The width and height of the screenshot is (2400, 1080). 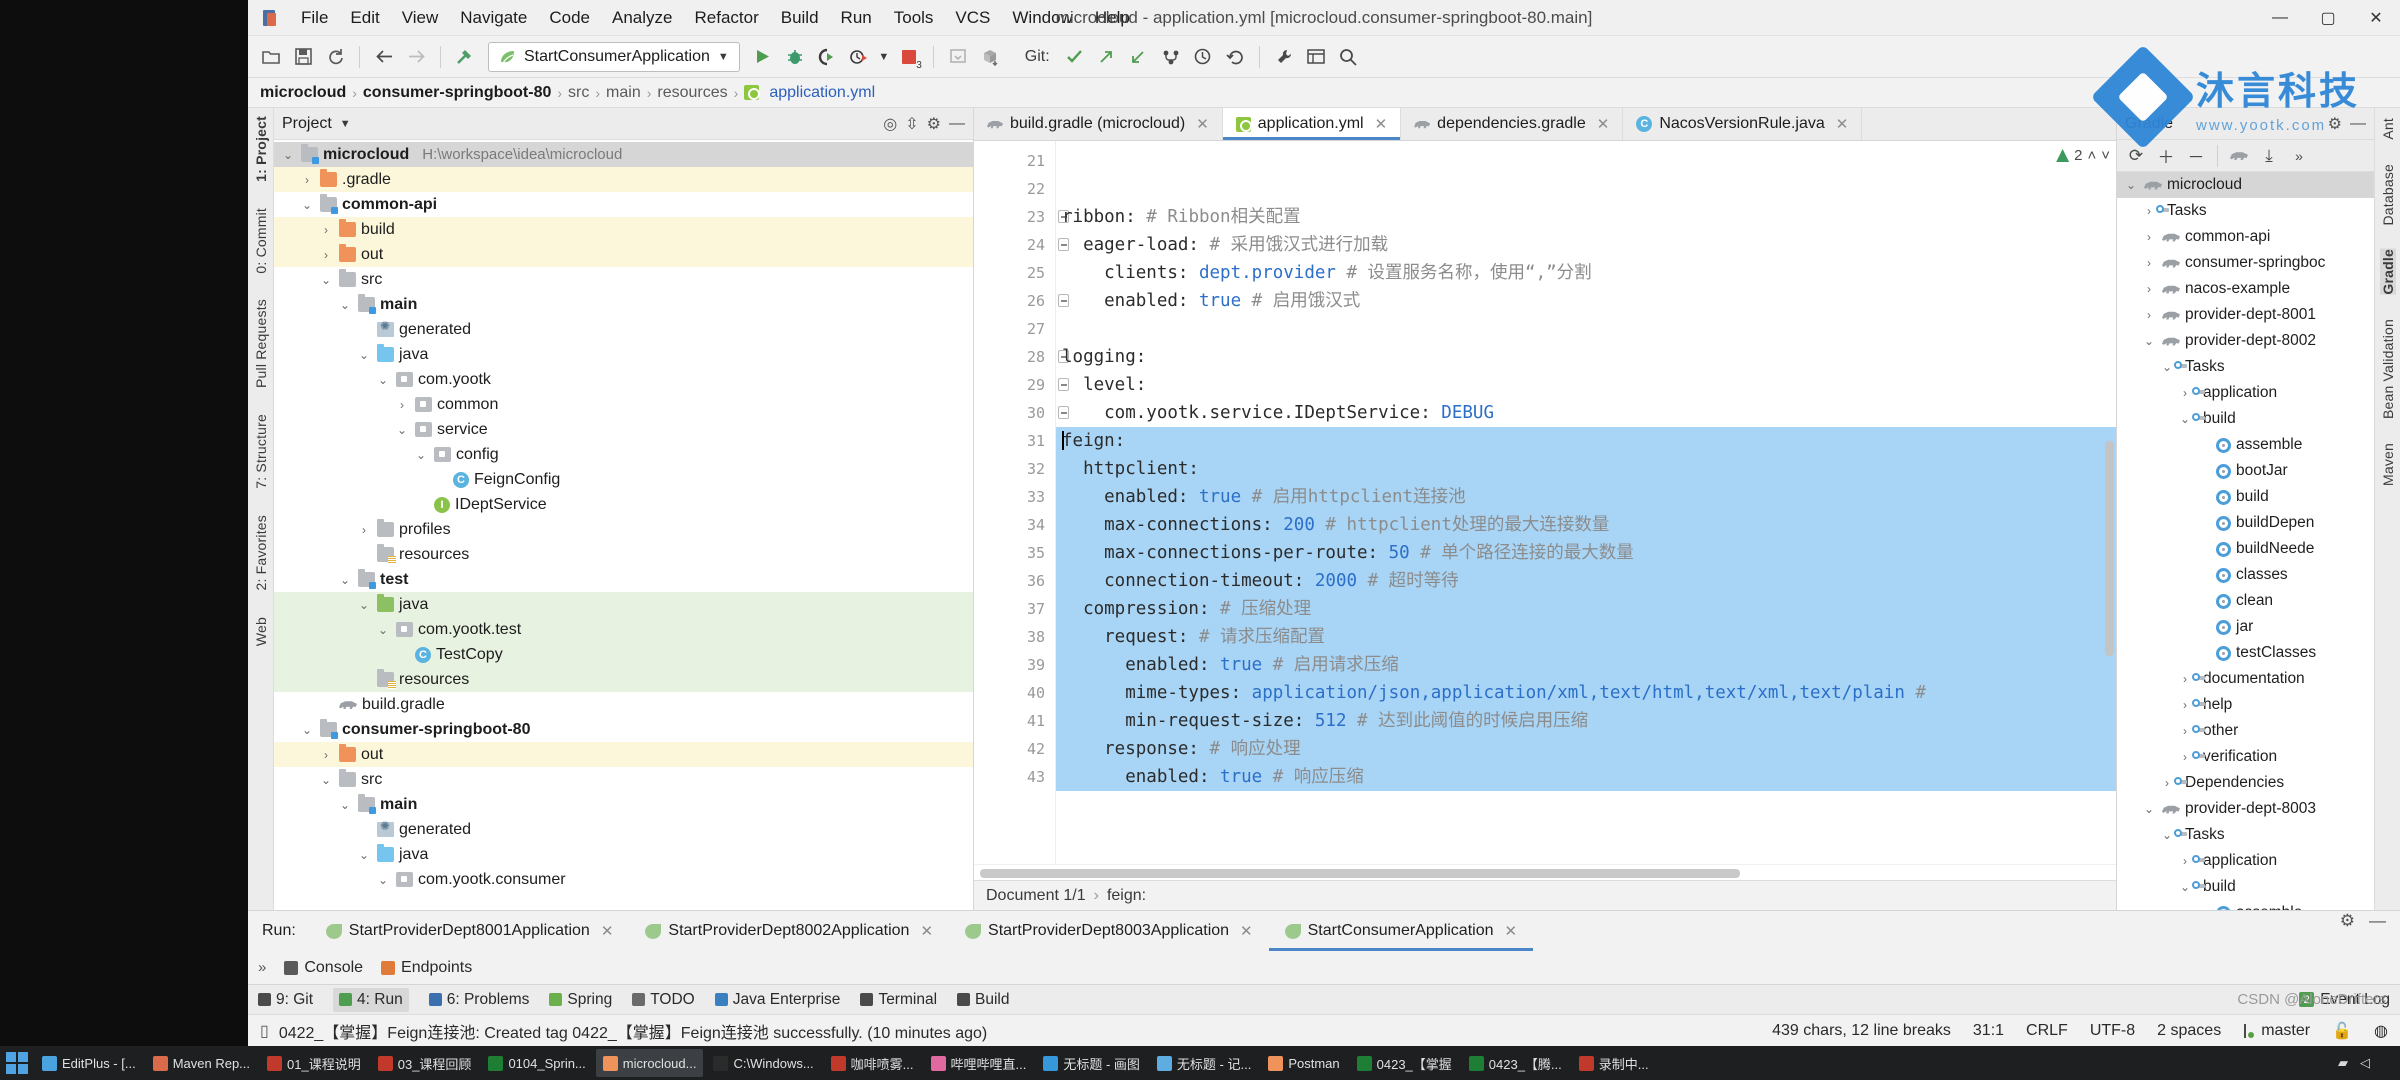 What do you see at coordinates (607, 931) in the screenshot?
I see `close-run-tab-icon: ✕` at bounding box center [607, 931].